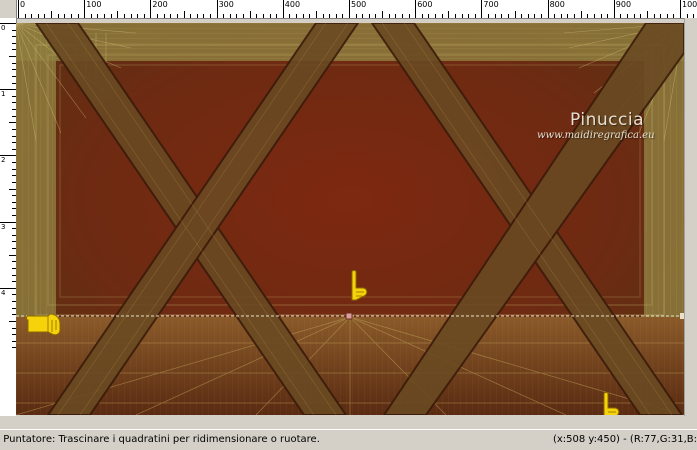 The image size is (697, 450). What do you see at coordinates (160, 4) in the screenshot?
I see `ruler-label: 200` at bounding box center [160, 4].